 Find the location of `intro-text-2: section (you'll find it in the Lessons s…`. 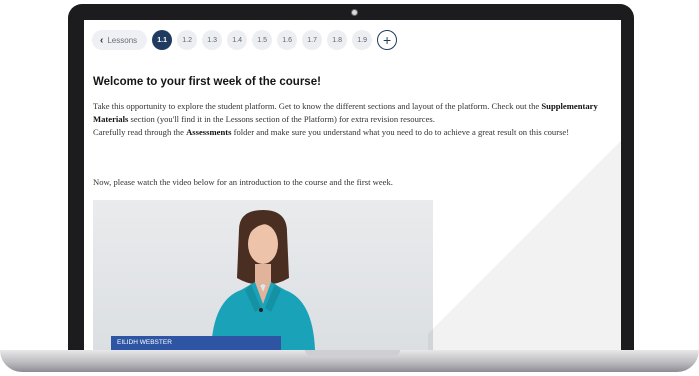

intro-text-2: section (you'll find it in the Lessons s… is located at coordinates (281, 119).